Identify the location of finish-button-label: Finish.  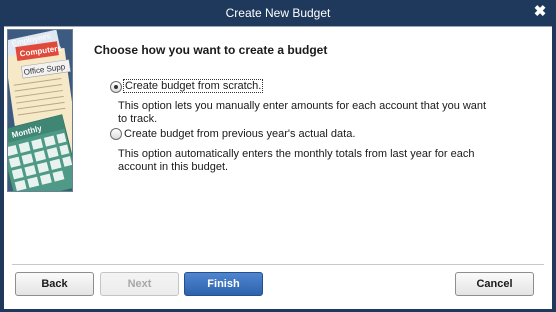
(223, 284).